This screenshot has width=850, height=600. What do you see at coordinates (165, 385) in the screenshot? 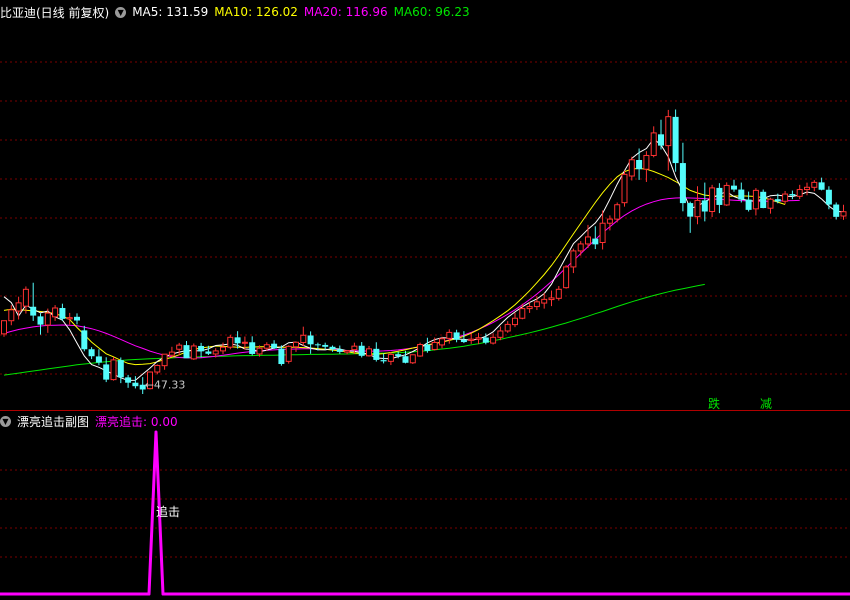
I see `min-price-label: ←47.33` at bounding box center [165, 385].